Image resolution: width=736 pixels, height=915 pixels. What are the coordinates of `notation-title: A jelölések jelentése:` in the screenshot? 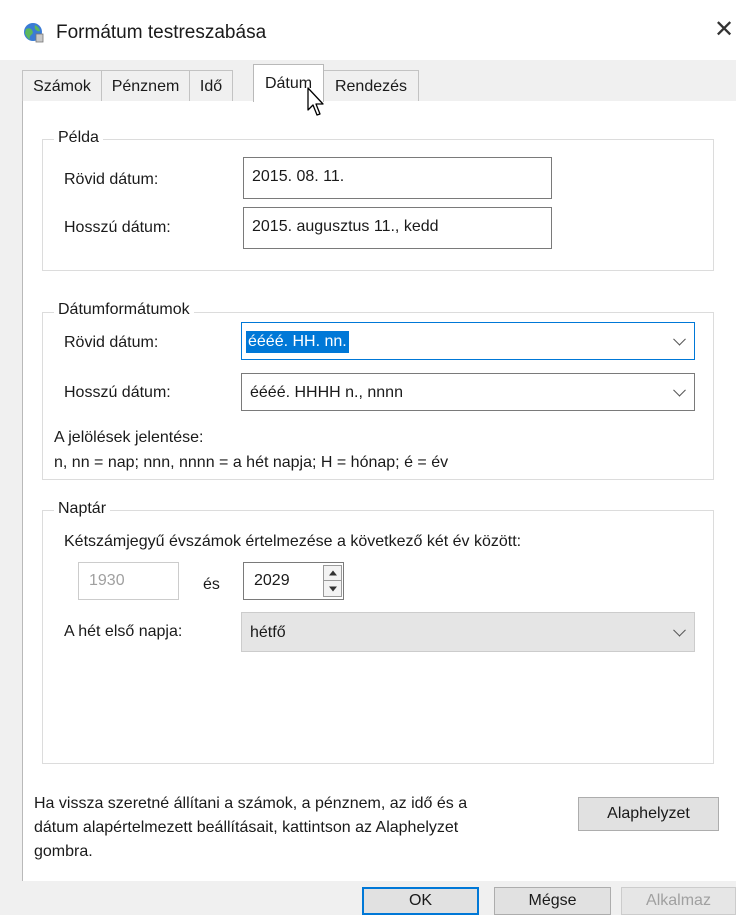 It's located at (129, 437).